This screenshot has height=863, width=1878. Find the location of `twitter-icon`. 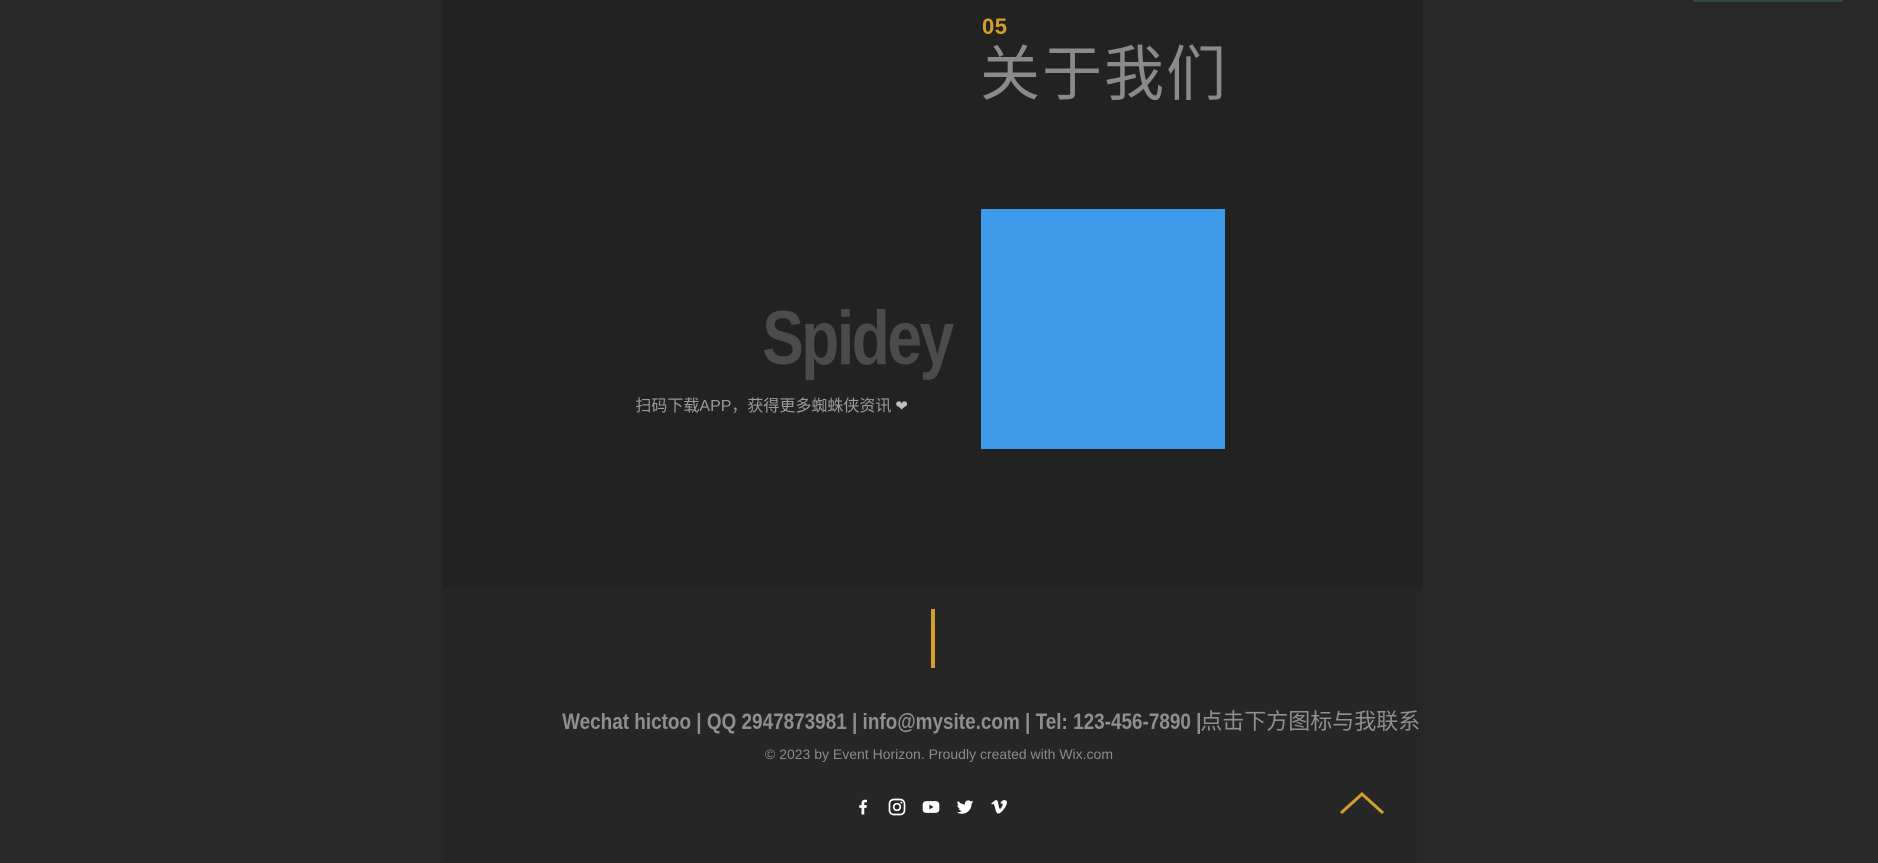

twitter-icon is located at coordinates (965, 807).